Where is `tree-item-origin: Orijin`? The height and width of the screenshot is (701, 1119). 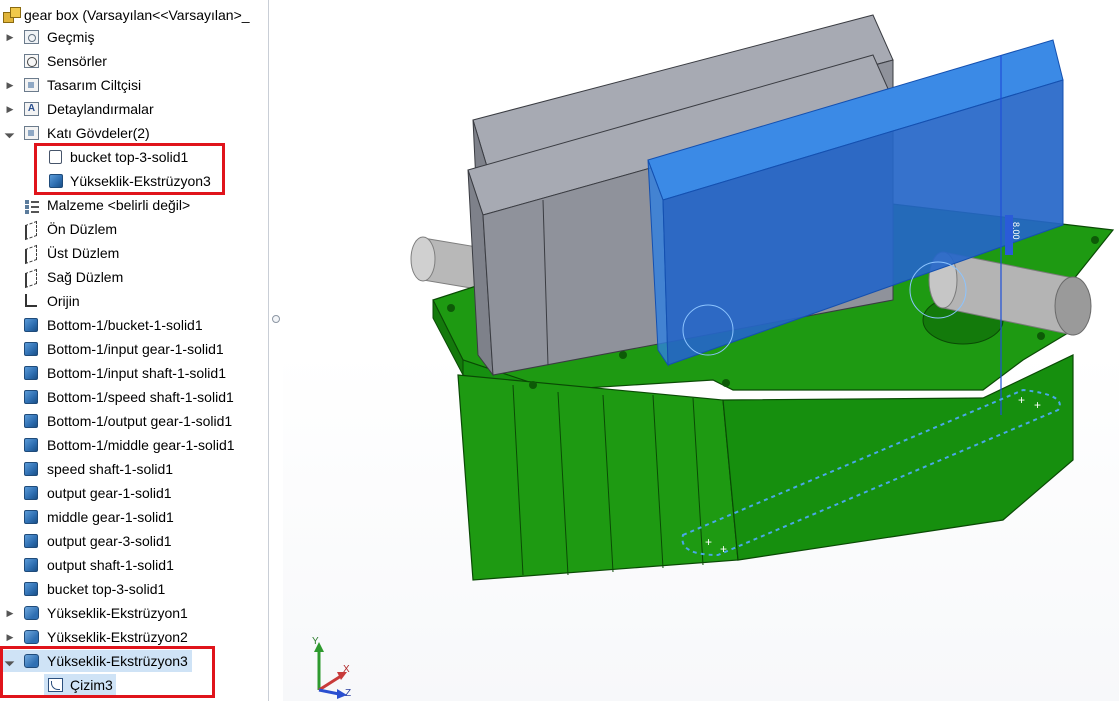
tree-item-origin: Orijin is located at coordinates (134, 301).